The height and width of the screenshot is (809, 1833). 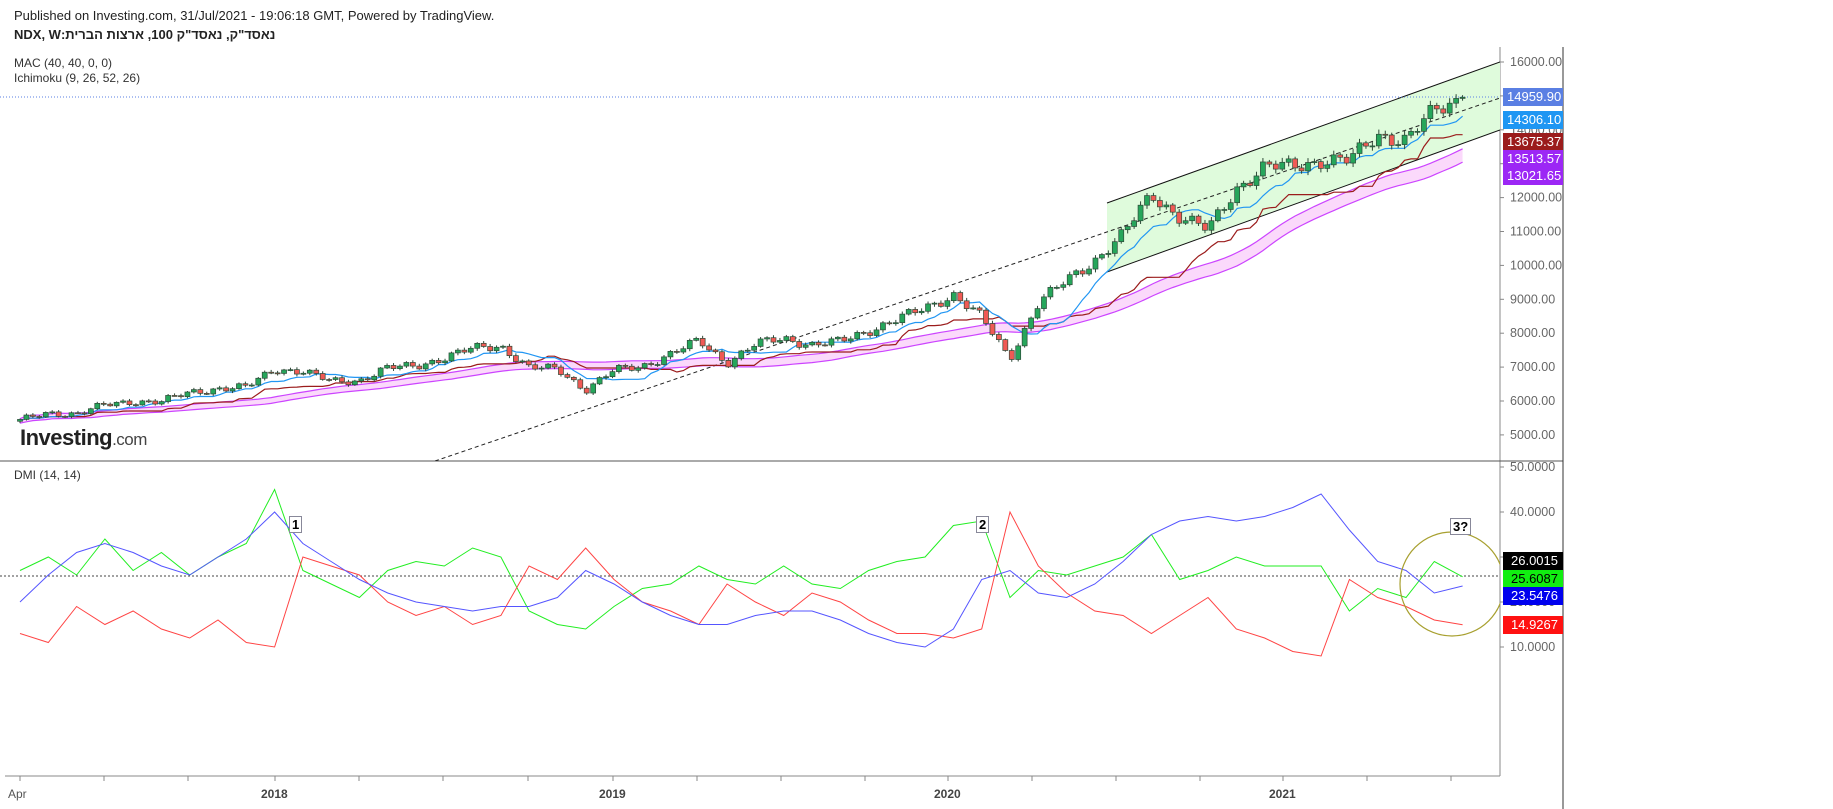 I want to click on investing-logo: Investing.com, so click(x=83, y=438).